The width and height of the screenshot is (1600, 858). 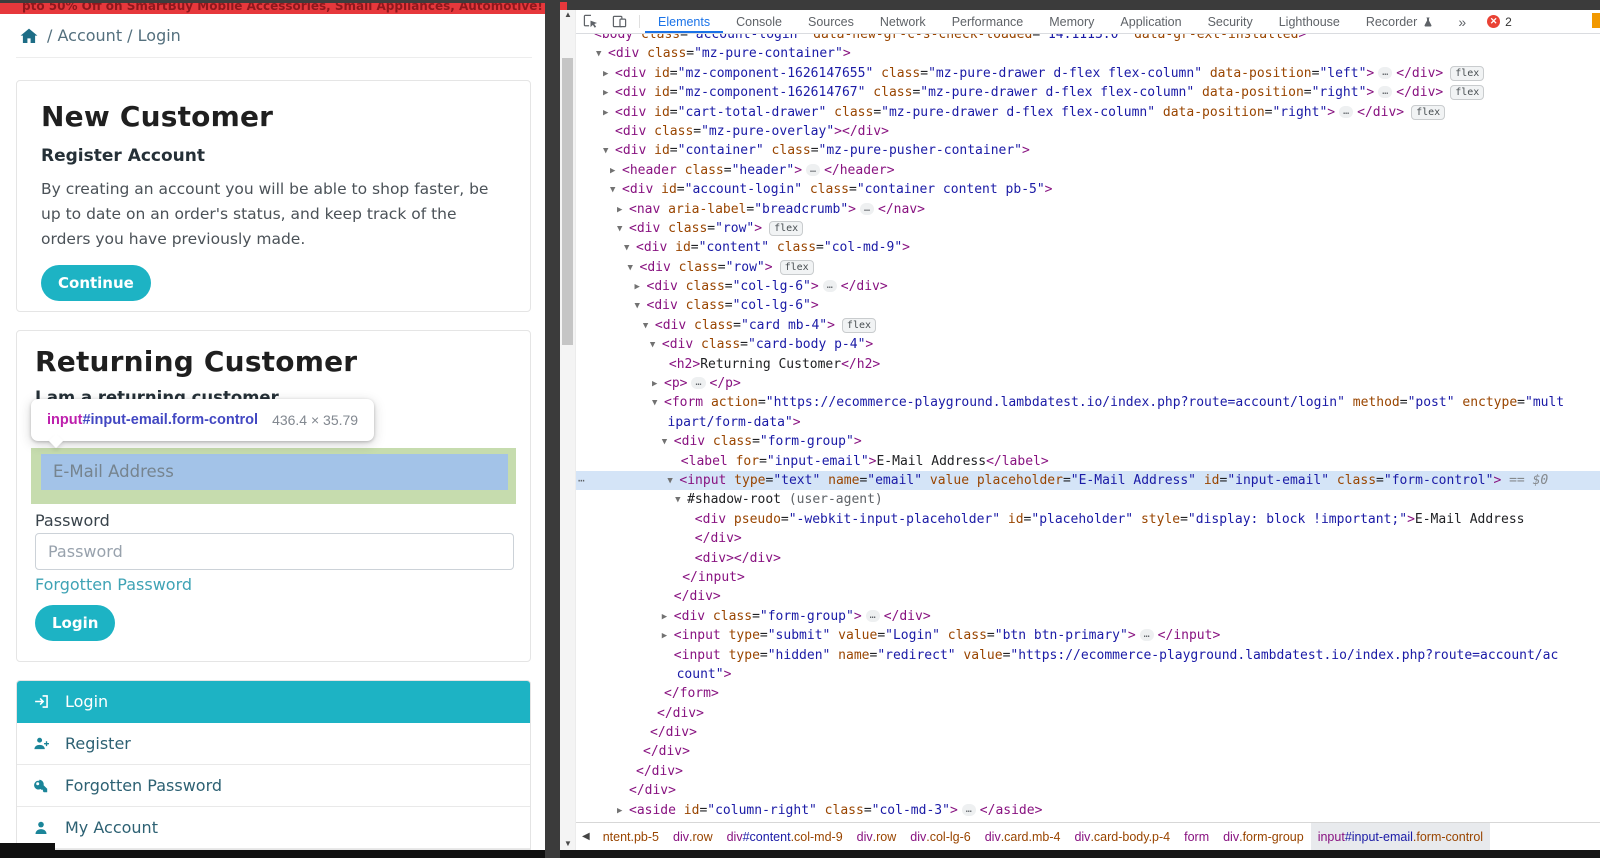 I want to click on devtools-code-line: <h2>Returning Customer</h2>, so click(x=1088, y=364).